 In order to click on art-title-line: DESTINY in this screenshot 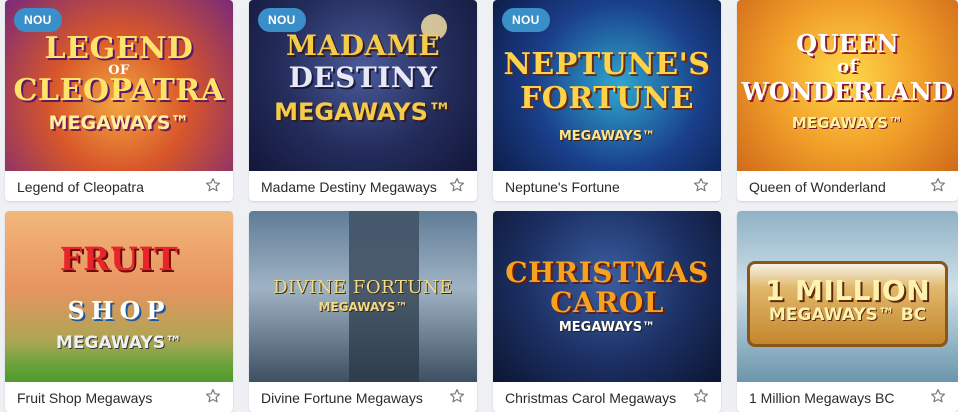, I will do `click(363, 77)`.